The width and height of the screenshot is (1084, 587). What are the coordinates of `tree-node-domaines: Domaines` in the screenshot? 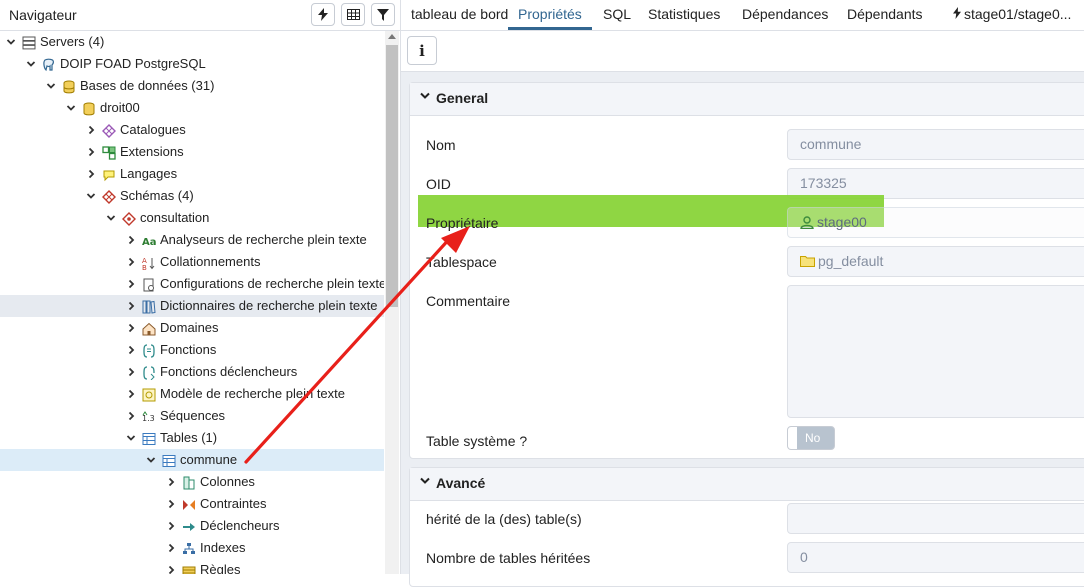 It's located at (192, 328).